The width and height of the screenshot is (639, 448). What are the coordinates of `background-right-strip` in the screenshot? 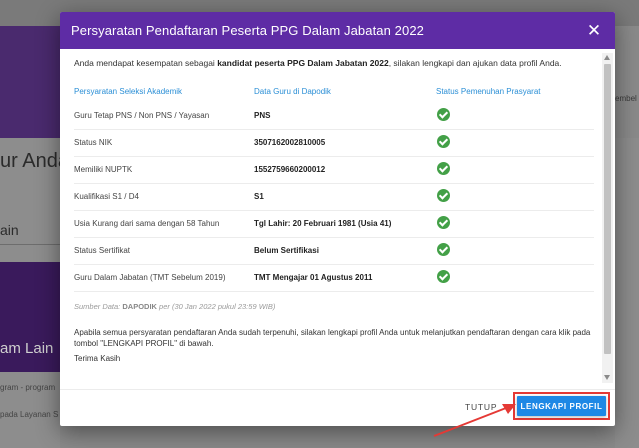 It's located at (627, 82).